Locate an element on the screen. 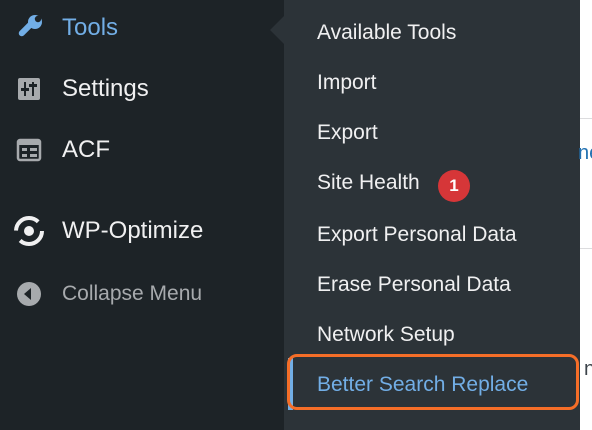 This screenshot has height=430, width=592. wp-optimize-icon is located at coordinates (29, 231).